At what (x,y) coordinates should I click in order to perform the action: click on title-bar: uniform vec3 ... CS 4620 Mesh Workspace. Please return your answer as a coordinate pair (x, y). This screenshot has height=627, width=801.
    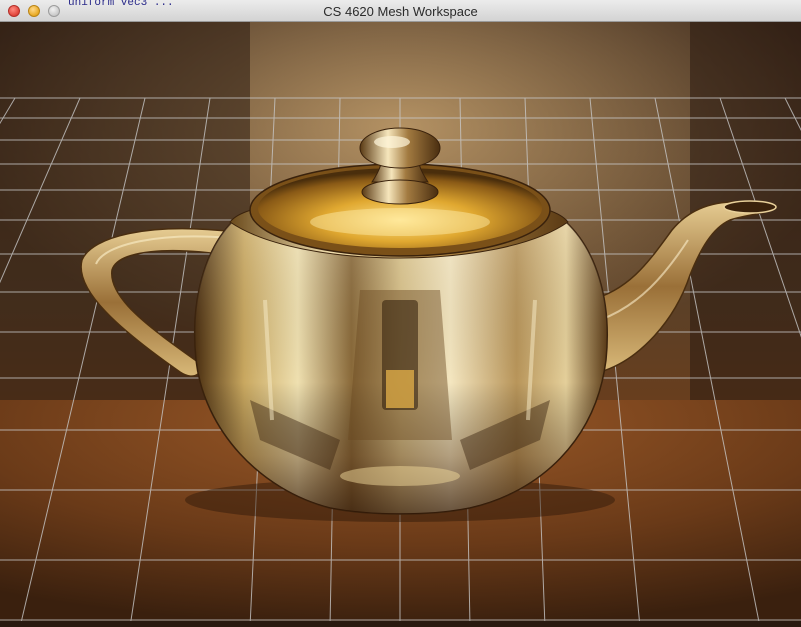
    Looking at the image, I should click on (400, 11).